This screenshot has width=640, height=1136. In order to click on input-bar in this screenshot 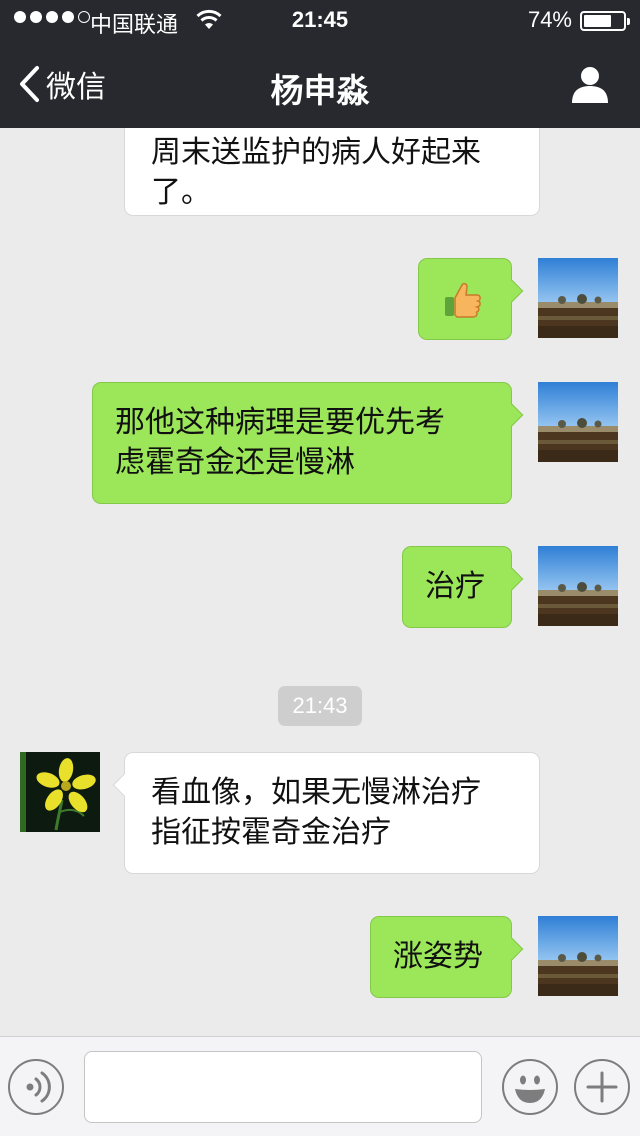, I will do `click(320, 1086)`.